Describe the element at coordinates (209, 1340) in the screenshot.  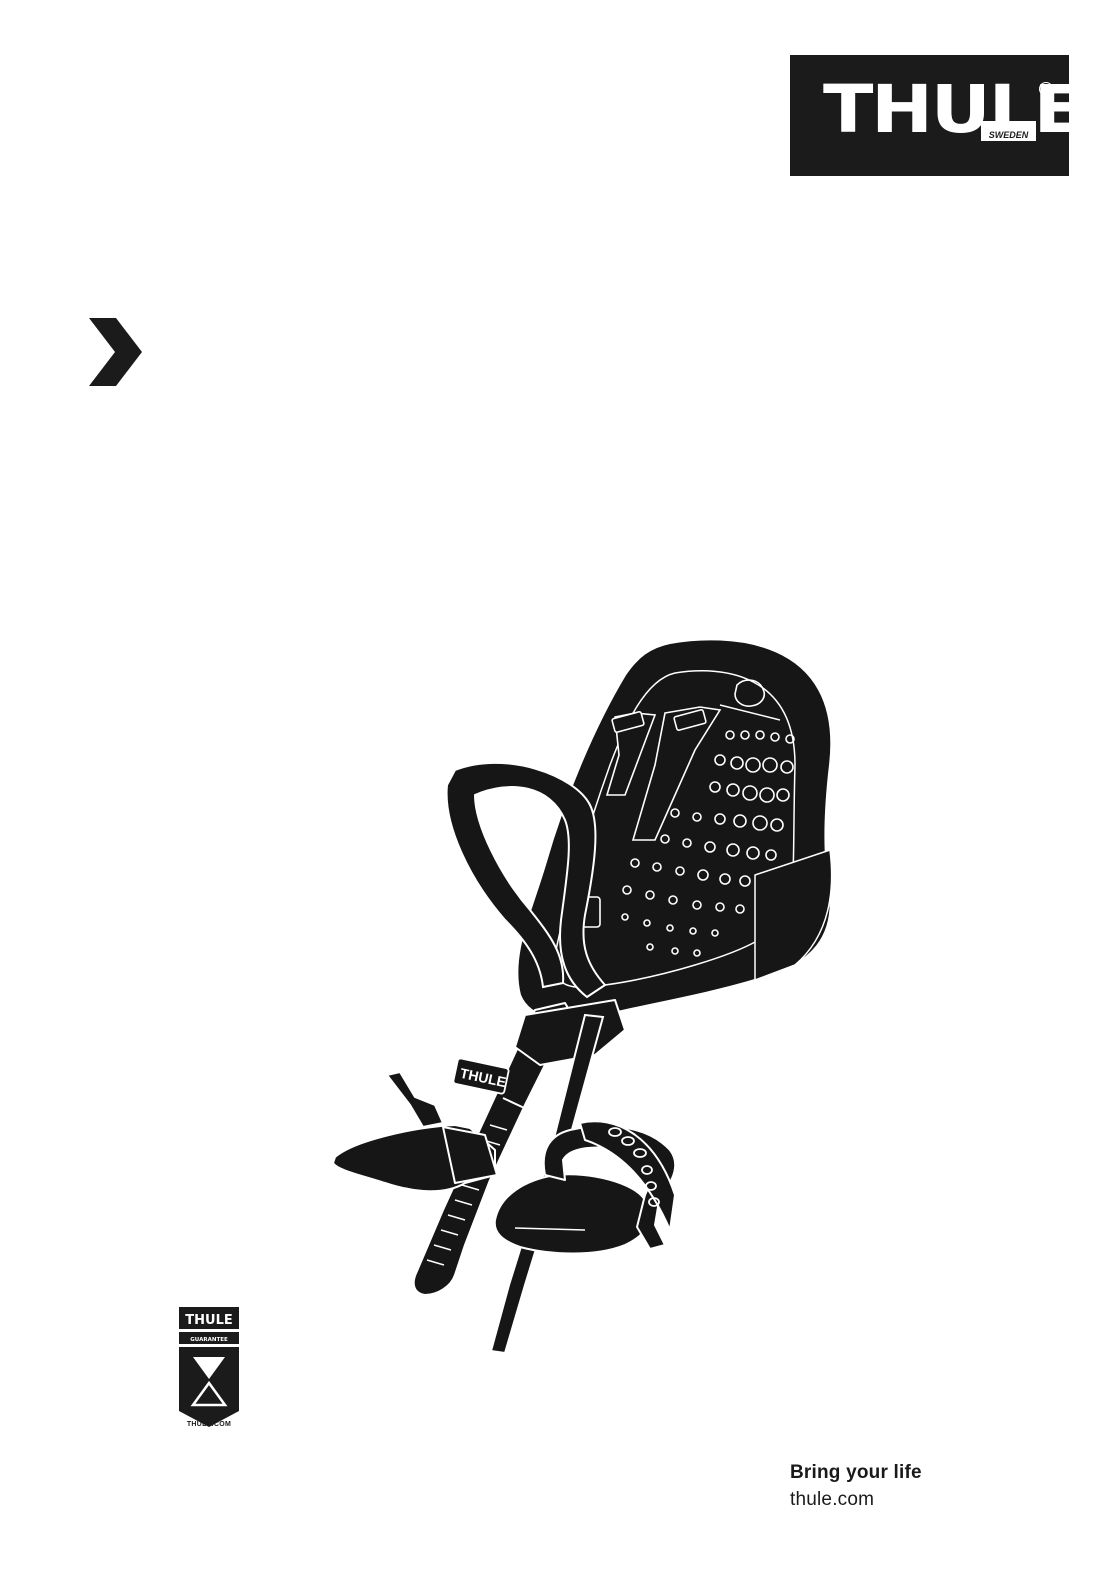
I see `guarantee-label: GUARANTEE` at that location.